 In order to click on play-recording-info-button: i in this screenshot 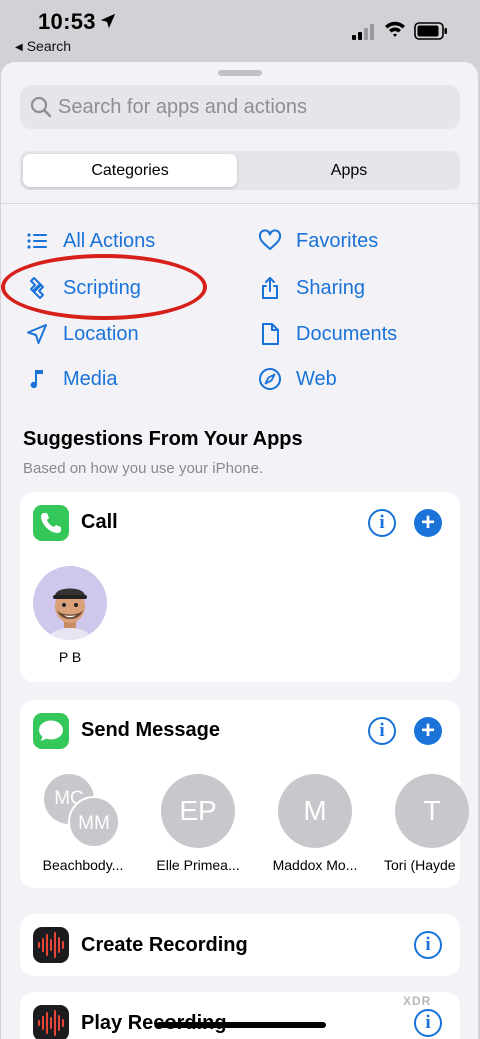, I will do `click(428, 1023)`.